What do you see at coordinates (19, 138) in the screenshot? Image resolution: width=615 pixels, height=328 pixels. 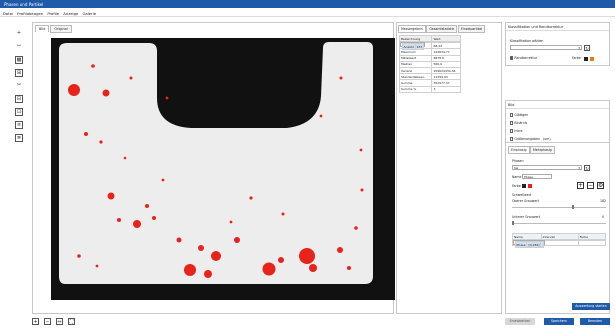 I see `layer2-icon: ≣` at bounding box center [19, 138].